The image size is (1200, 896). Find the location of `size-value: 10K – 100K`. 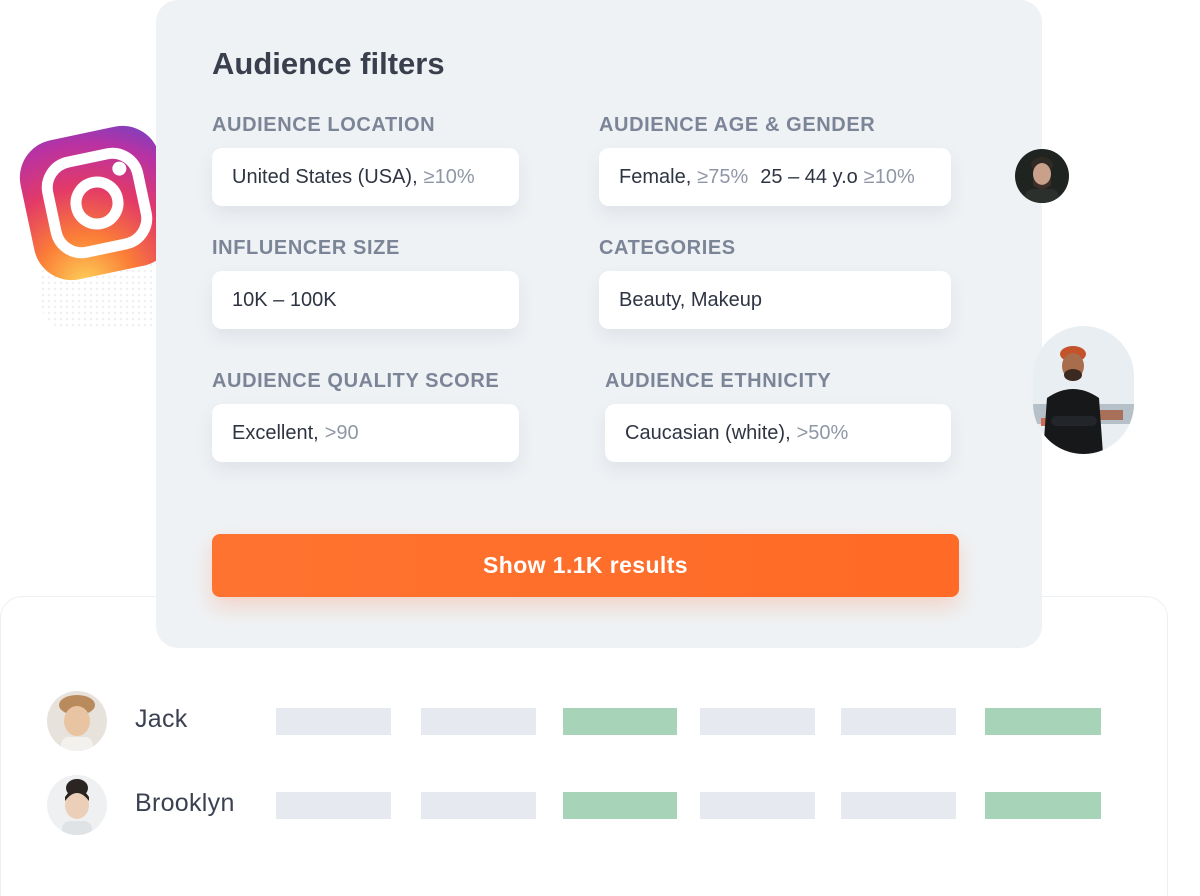

size-value: 10K – 100K is located at coordinates (284, 299).